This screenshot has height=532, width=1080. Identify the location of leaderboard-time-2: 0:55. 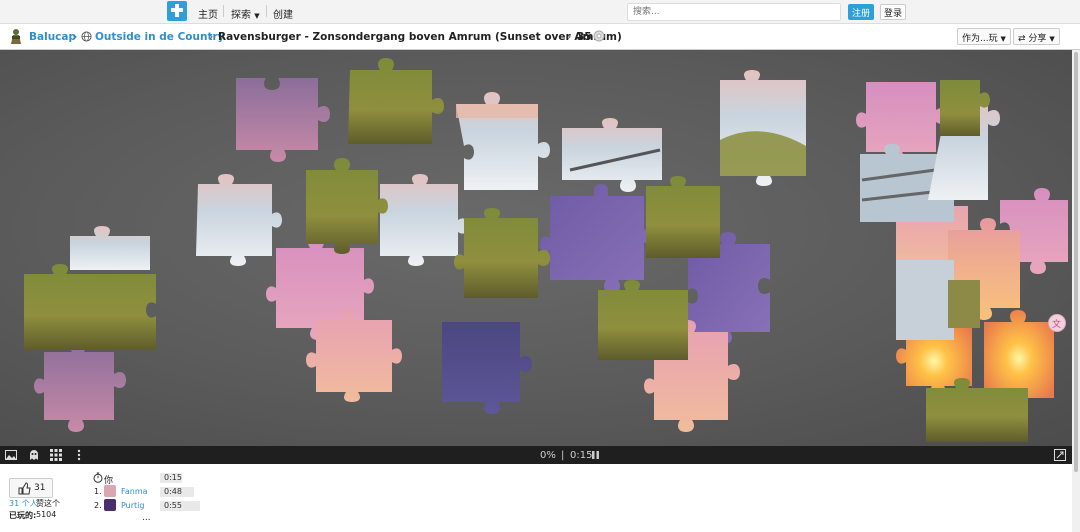
(180, 506).